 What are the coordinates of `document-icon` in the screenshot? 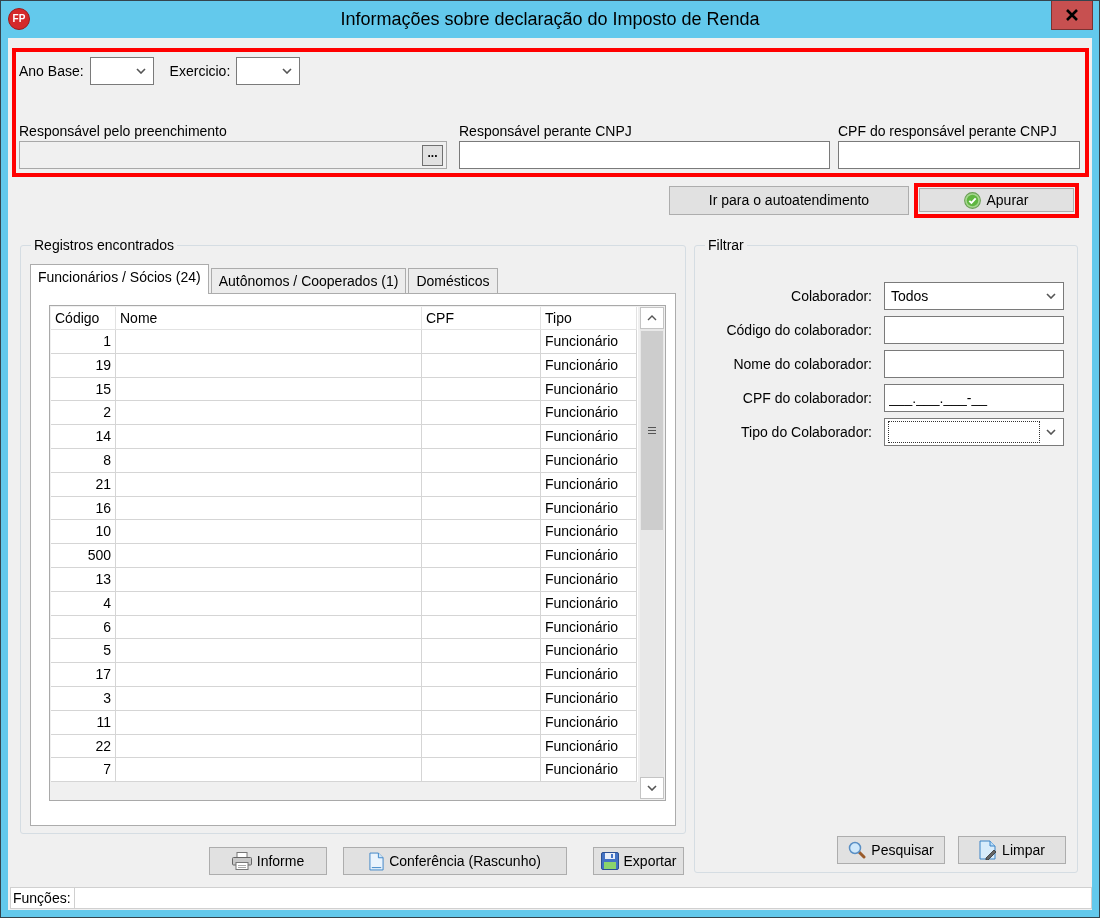 It's located at (377, 861).